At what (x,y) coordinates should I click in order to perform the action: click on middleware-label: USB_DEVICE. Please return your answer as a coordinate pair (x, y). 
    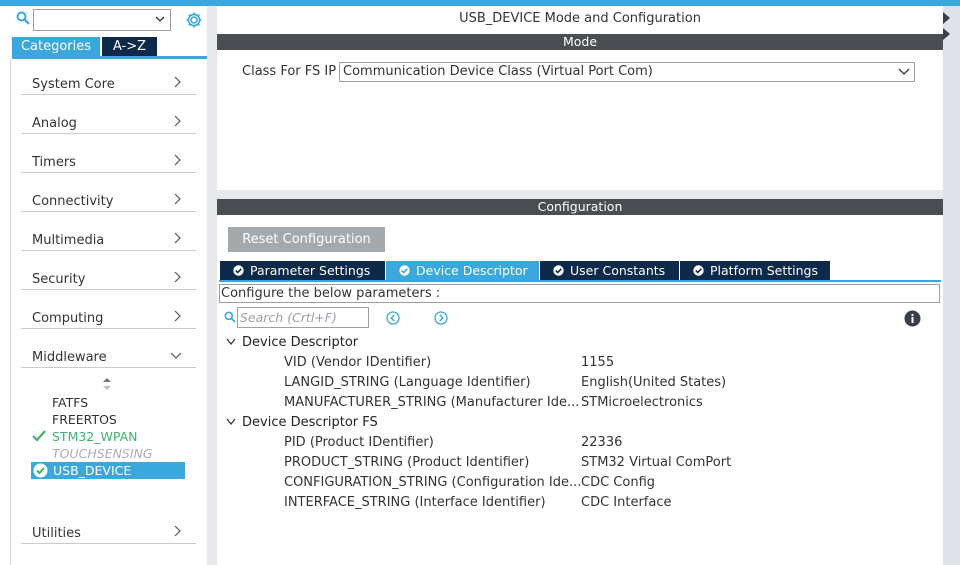
    Looking at the image, I should click on (92, 470).